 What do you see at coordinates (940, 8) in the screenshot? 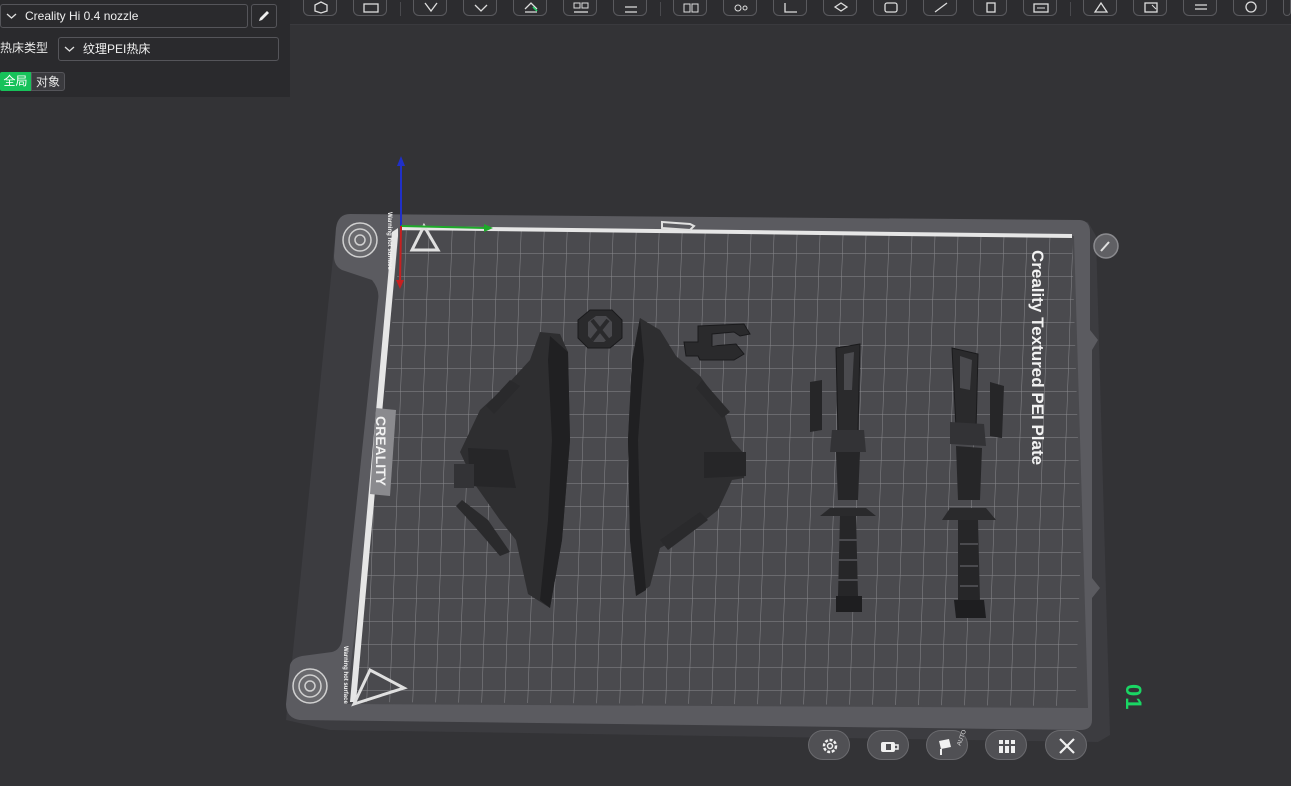
I see `seam-paint-icon` at bounding box center [940, 8].